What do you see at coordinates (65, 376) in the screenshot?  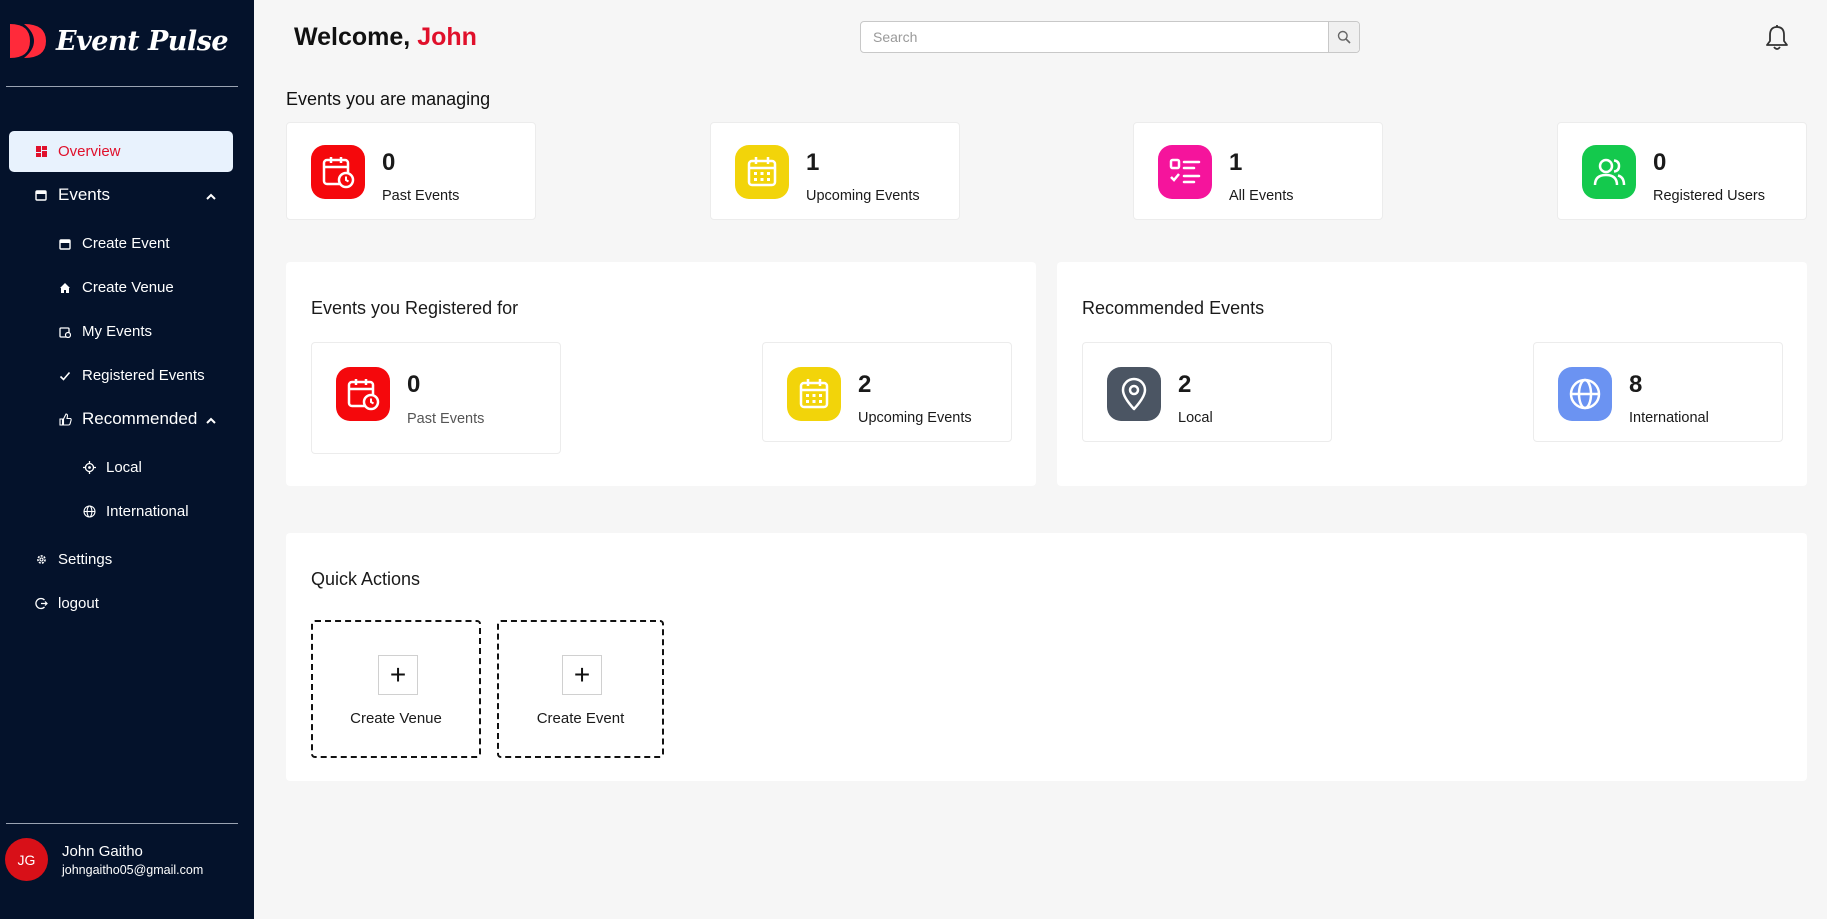 I see `check-icon` at bounding box center [65, 376].